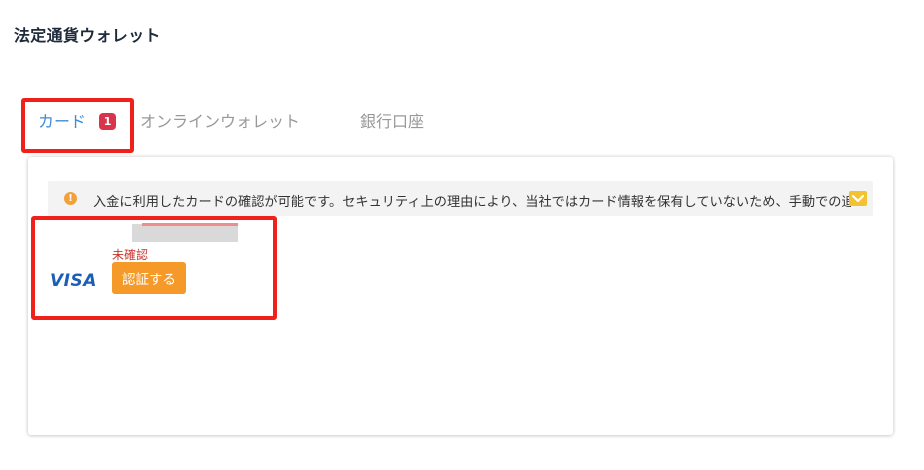 This screenshot has height=470, width=924. I want to click on verify-button: 認証する, so click(149, 278).